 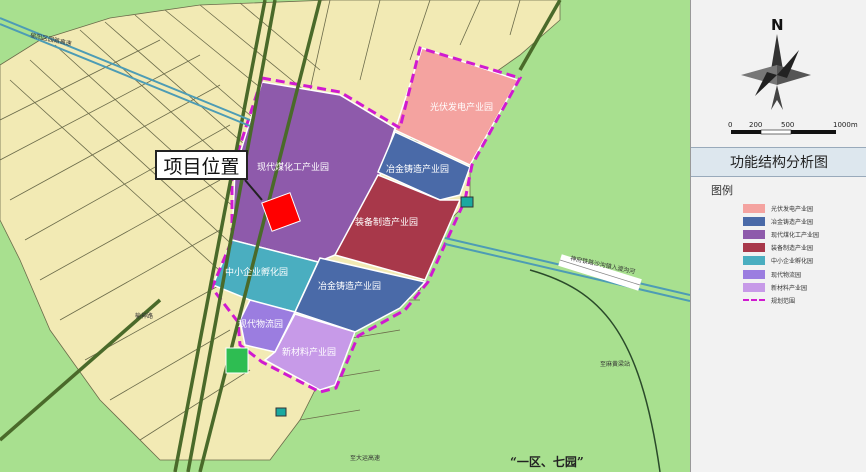 I want to click on scale-label-200: 200, so click(x=755, y=125).